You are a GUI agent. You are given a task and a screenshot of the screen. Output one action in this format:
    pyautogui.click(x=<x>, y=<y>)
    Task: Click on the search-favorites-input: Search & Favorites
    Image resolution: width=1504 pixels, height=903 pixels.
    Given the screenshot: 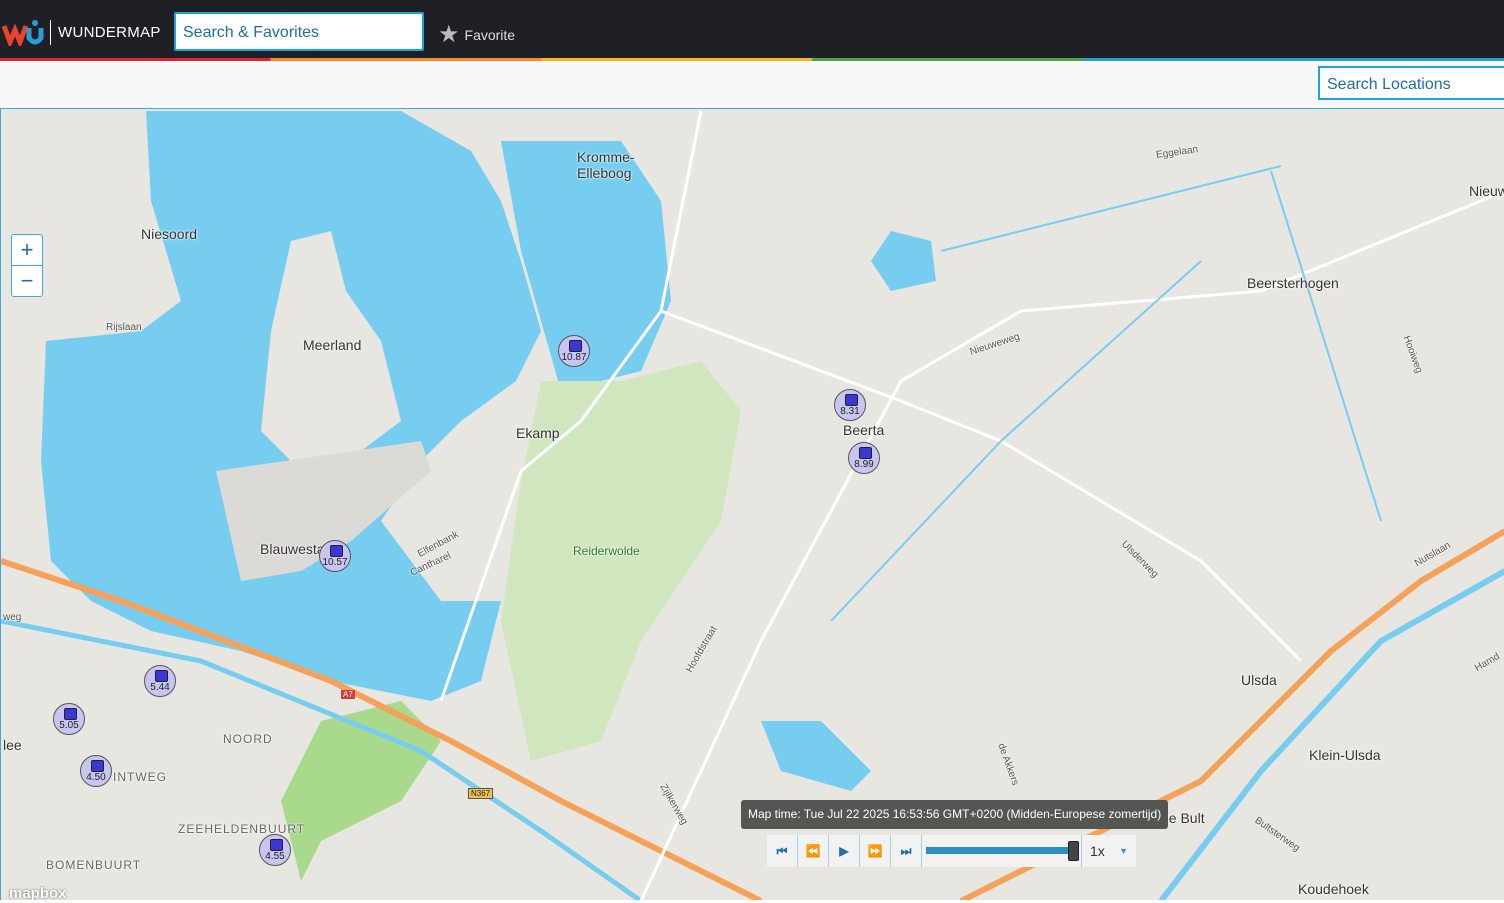 What is the action you would take?
    pyautogui.click(x=299, y=31)
    